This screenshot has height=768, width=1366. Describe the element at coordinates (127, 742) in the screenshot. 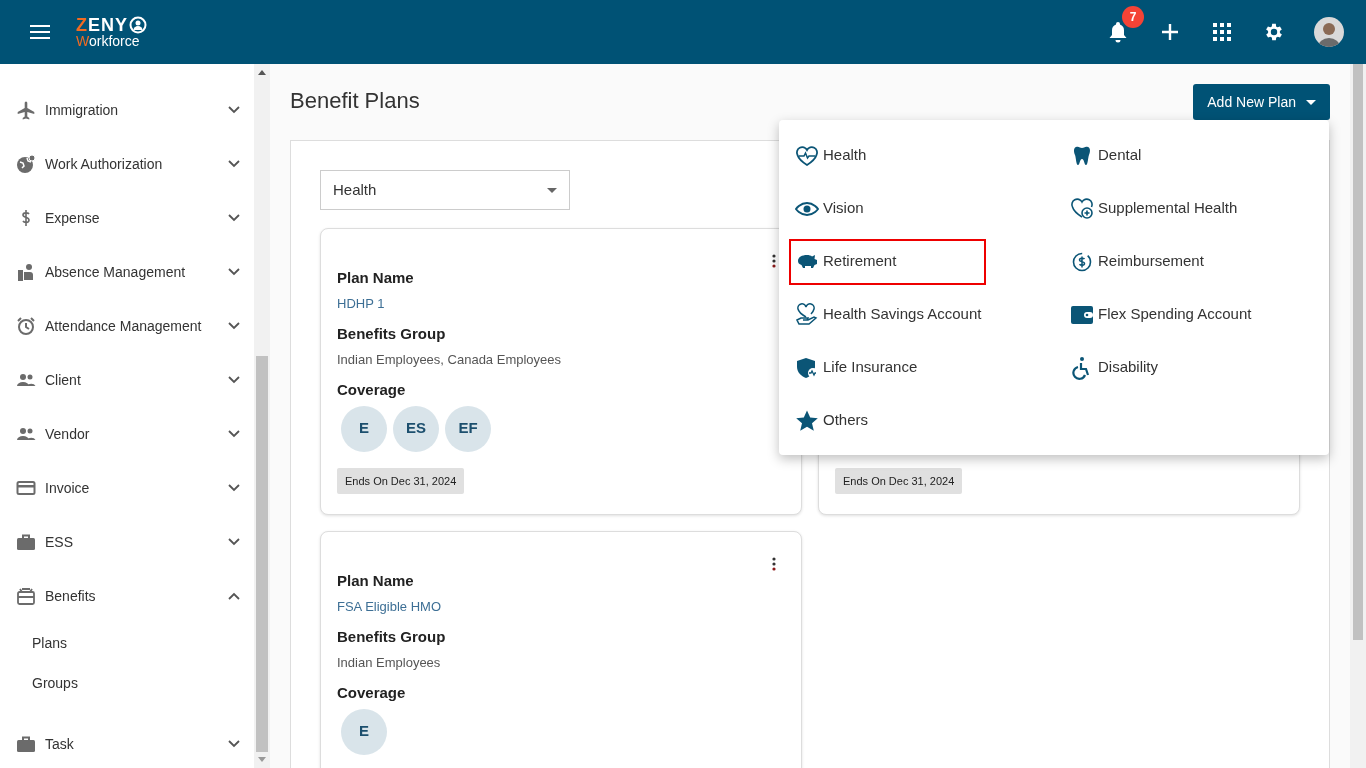

I see `sidebar-item: Task` at that location.